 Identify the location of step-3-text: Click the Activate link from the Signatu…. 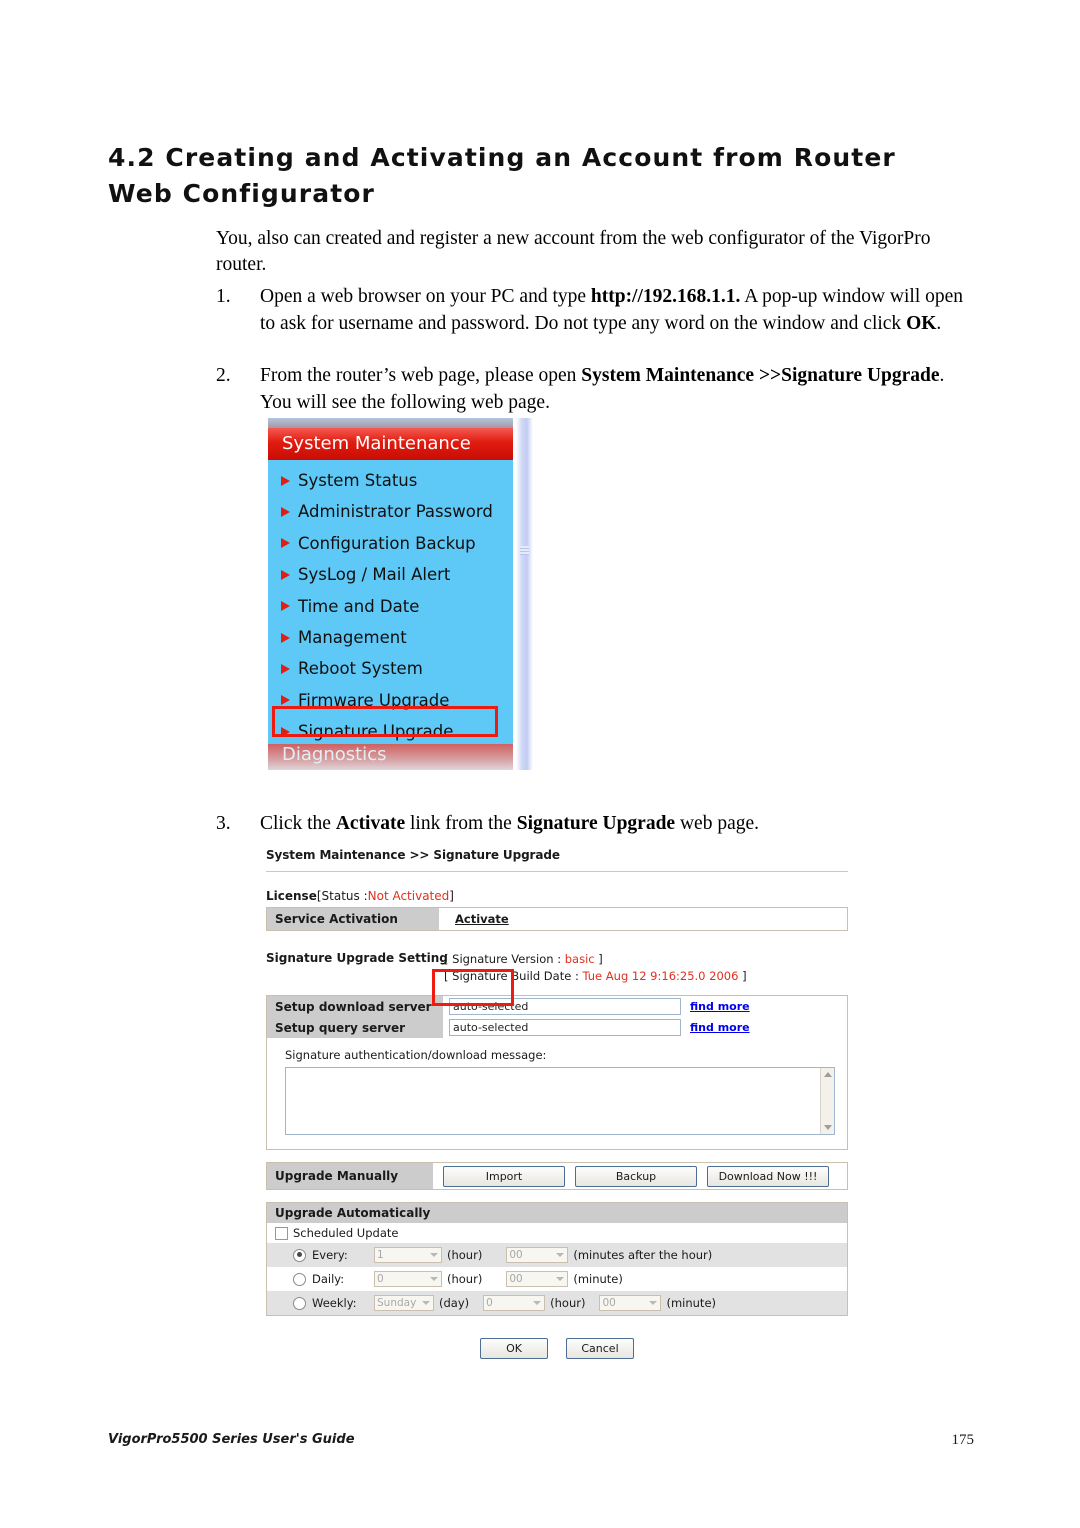
(614, 823).